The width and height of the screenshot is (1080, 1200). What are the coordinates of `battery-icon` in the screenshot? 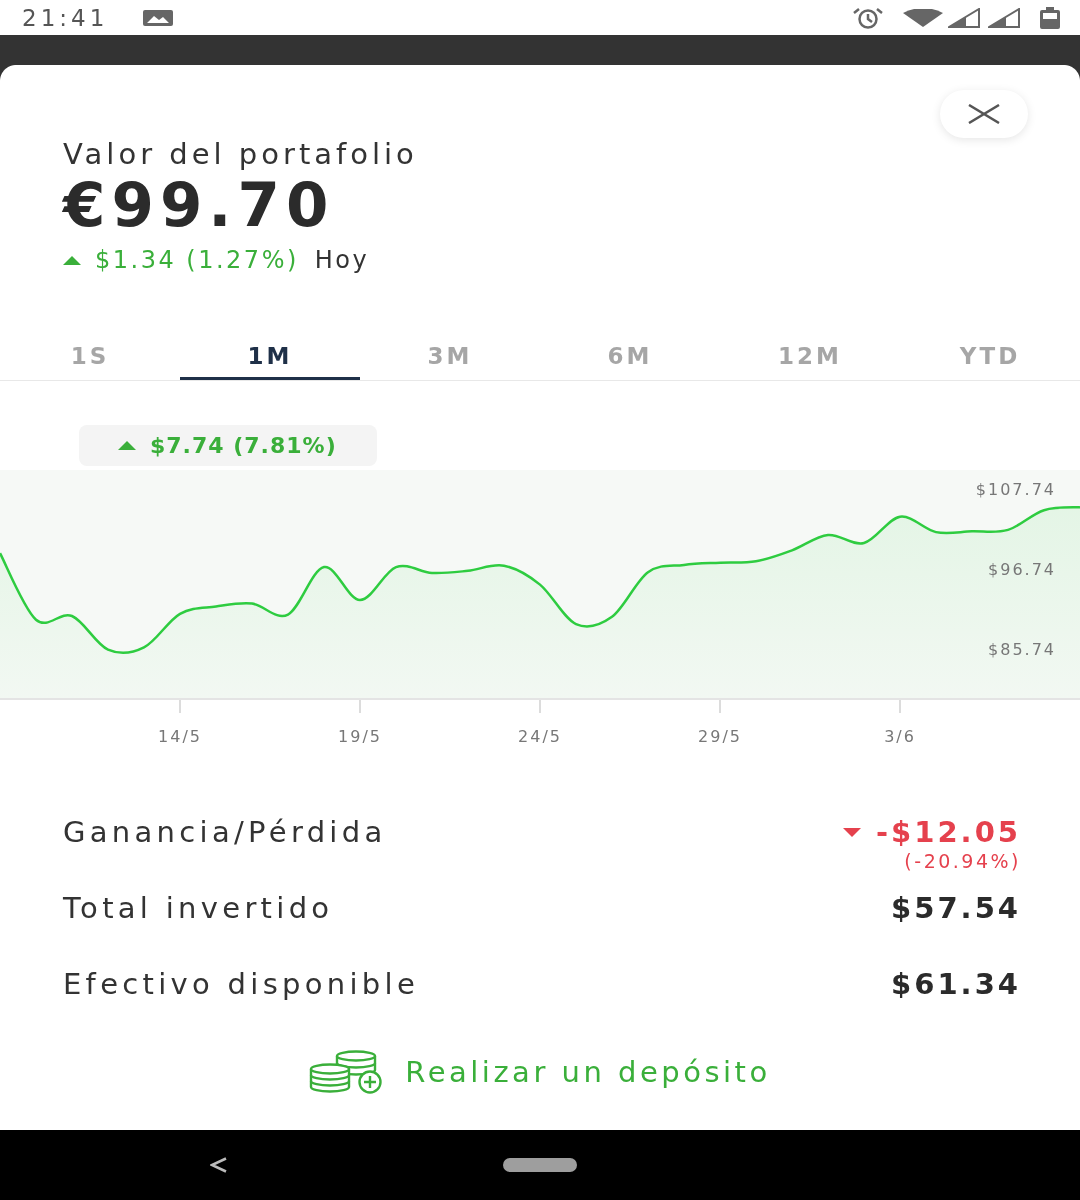 It's located at (1050, 17).